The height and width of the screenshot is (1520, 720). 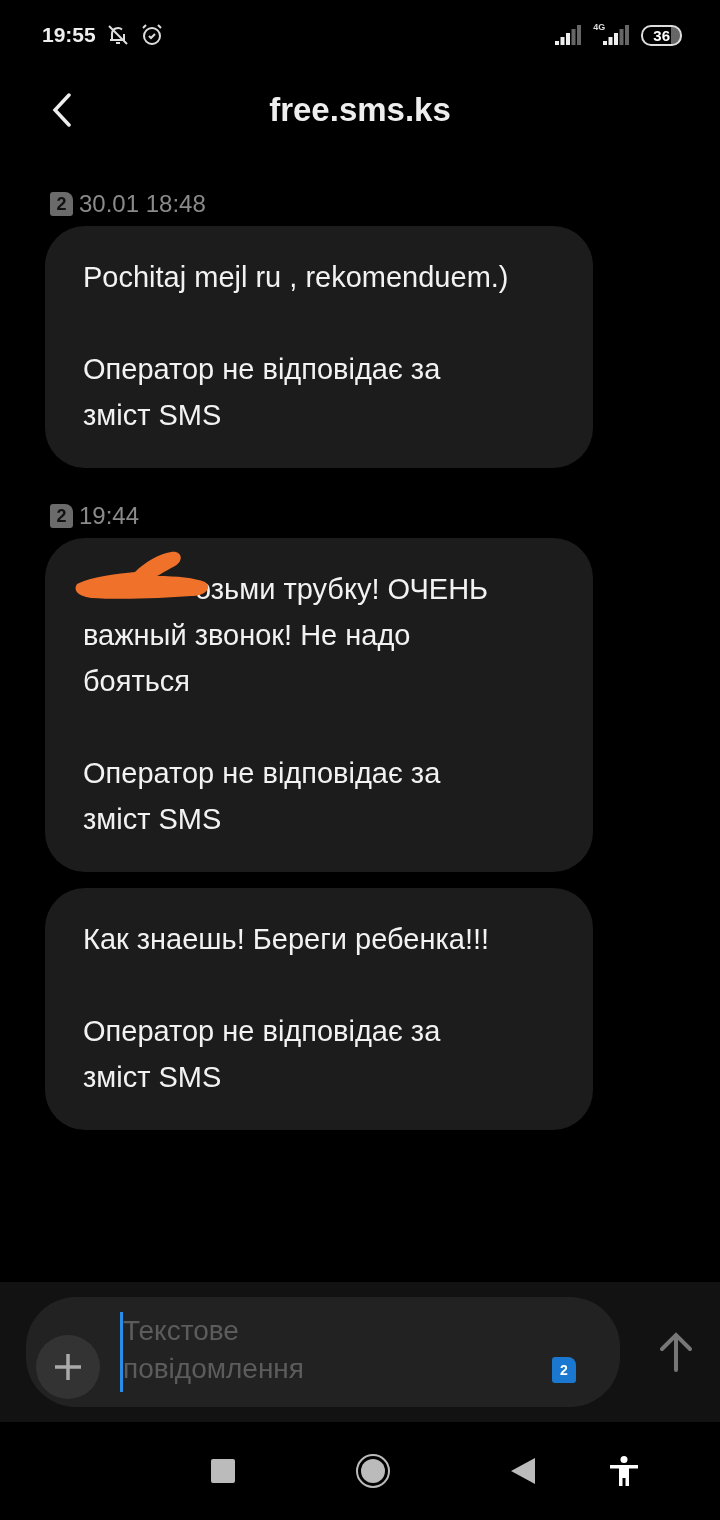 I want to click on clock: 19:55, so click(x=69, y=35).